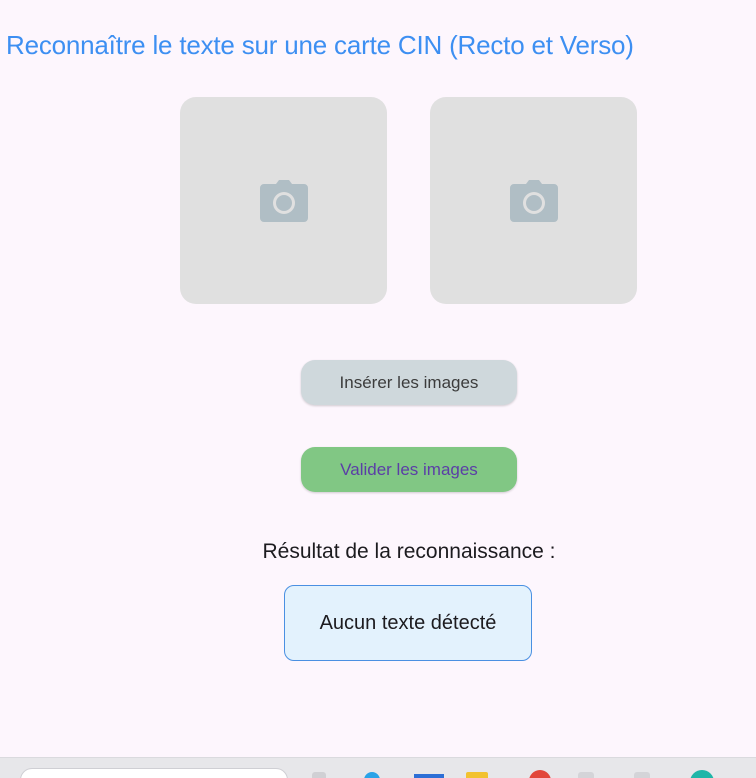 The image size is (756, 778). What do you see at coordinates (378, 767) in the screenshot?
I see `os-taskbar` at bounding box center [378, 767].